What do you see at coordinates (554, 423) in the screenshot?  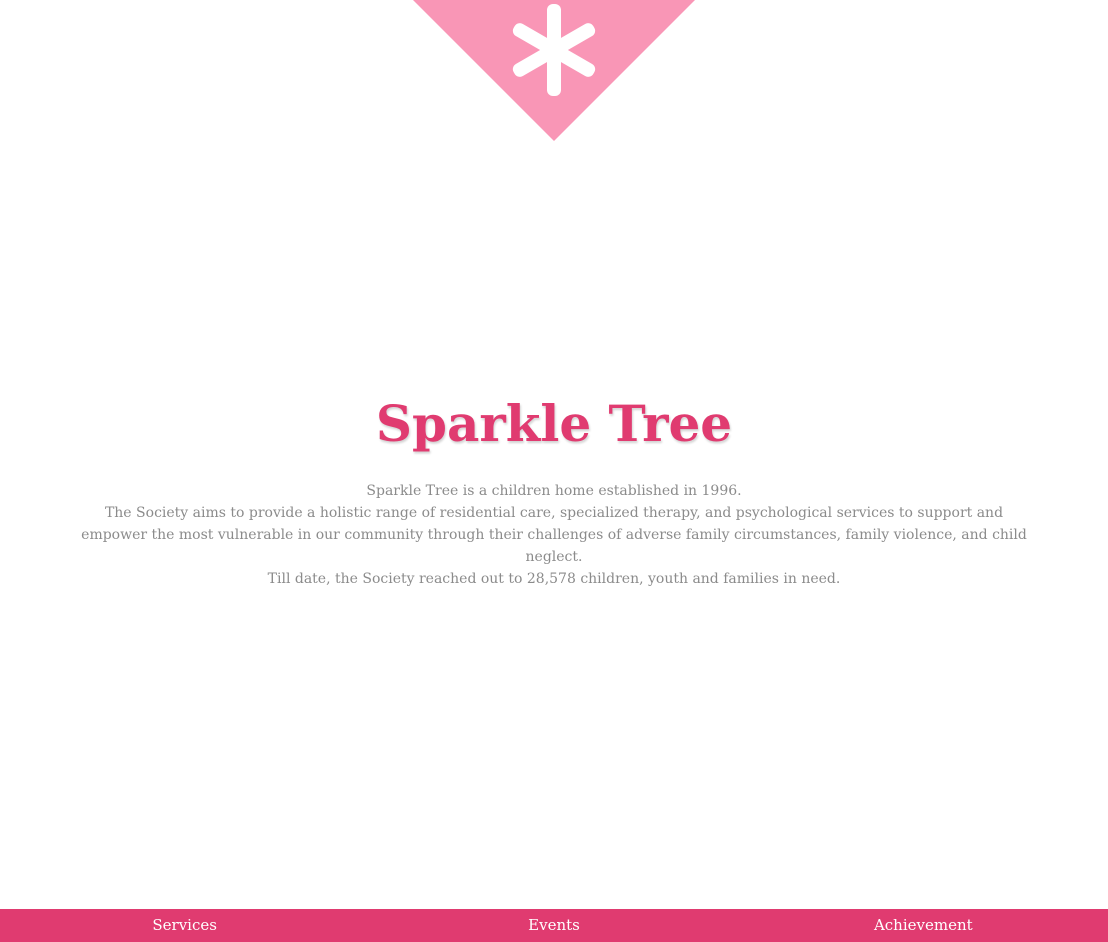 I see `page-title: Sparkle Tree` at bounding box center [554, 423].